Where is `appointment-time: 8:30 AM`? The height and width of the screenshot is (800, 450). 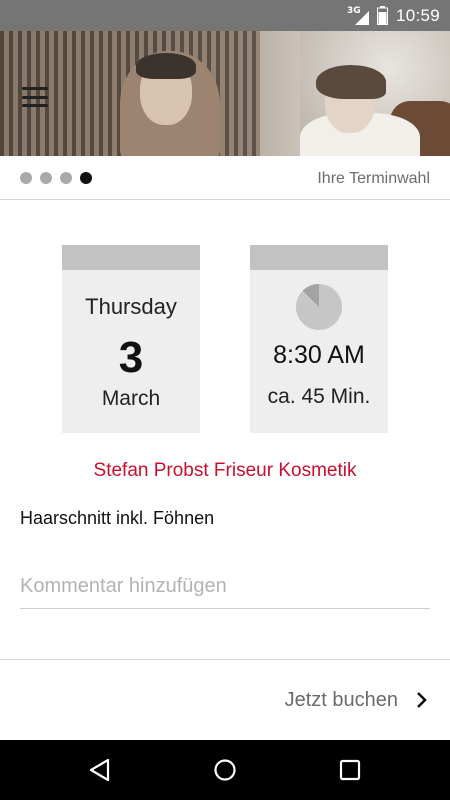 appointment-time: 8:30 AM is located at coordinates (319, 355).